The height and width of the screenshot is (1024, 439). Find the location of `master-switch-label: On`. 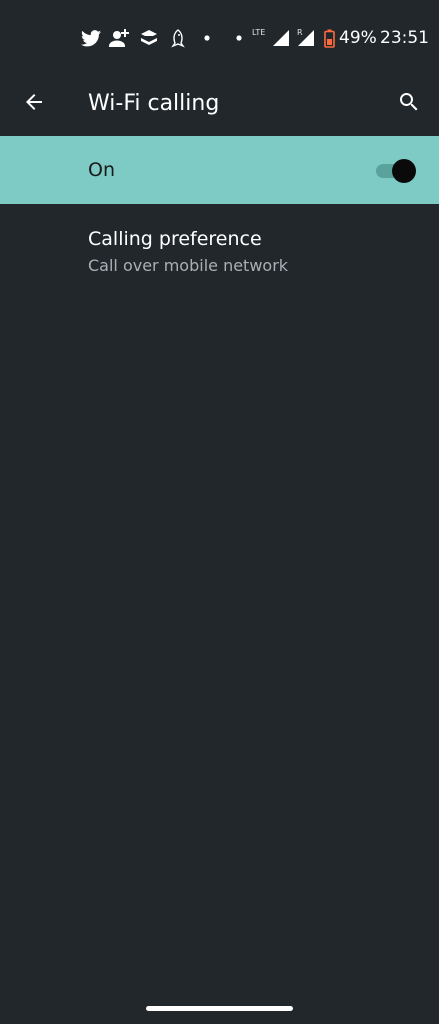

master-switch-label: On is located at coordinates (101, 170).